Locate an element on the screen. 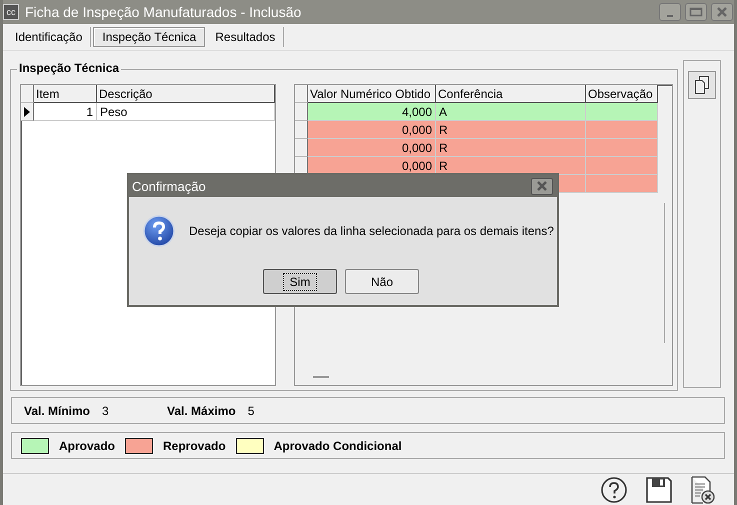 This screenshot has width=737, height=505. maximize-button is located at coordinates (696, 12).